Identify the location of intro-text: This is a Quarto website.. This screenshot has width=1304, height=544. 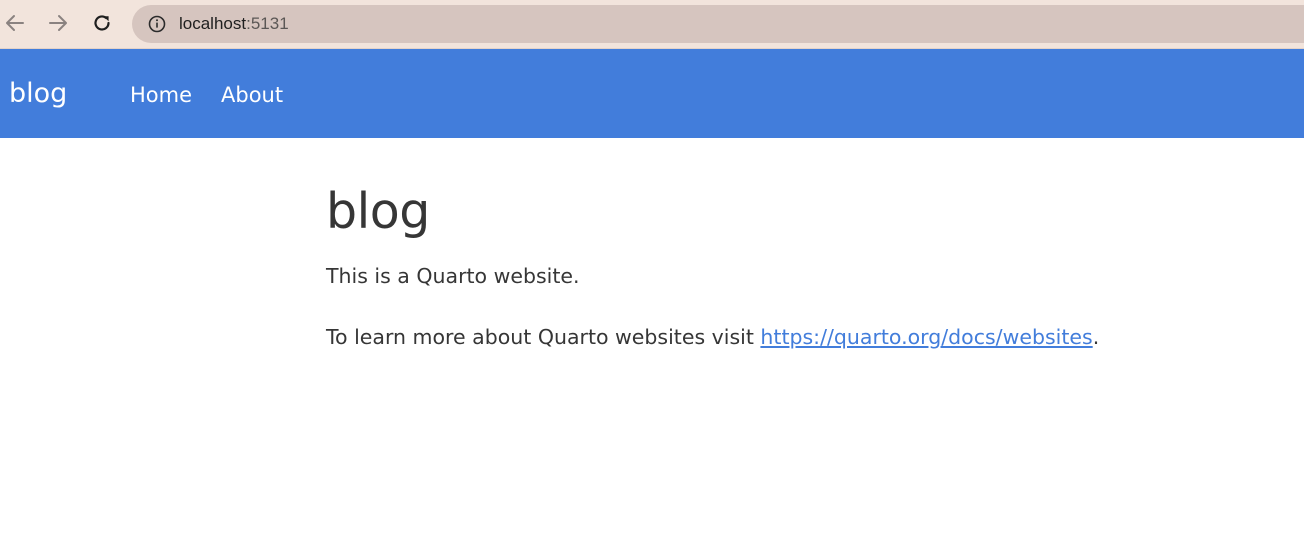
(453, 276).